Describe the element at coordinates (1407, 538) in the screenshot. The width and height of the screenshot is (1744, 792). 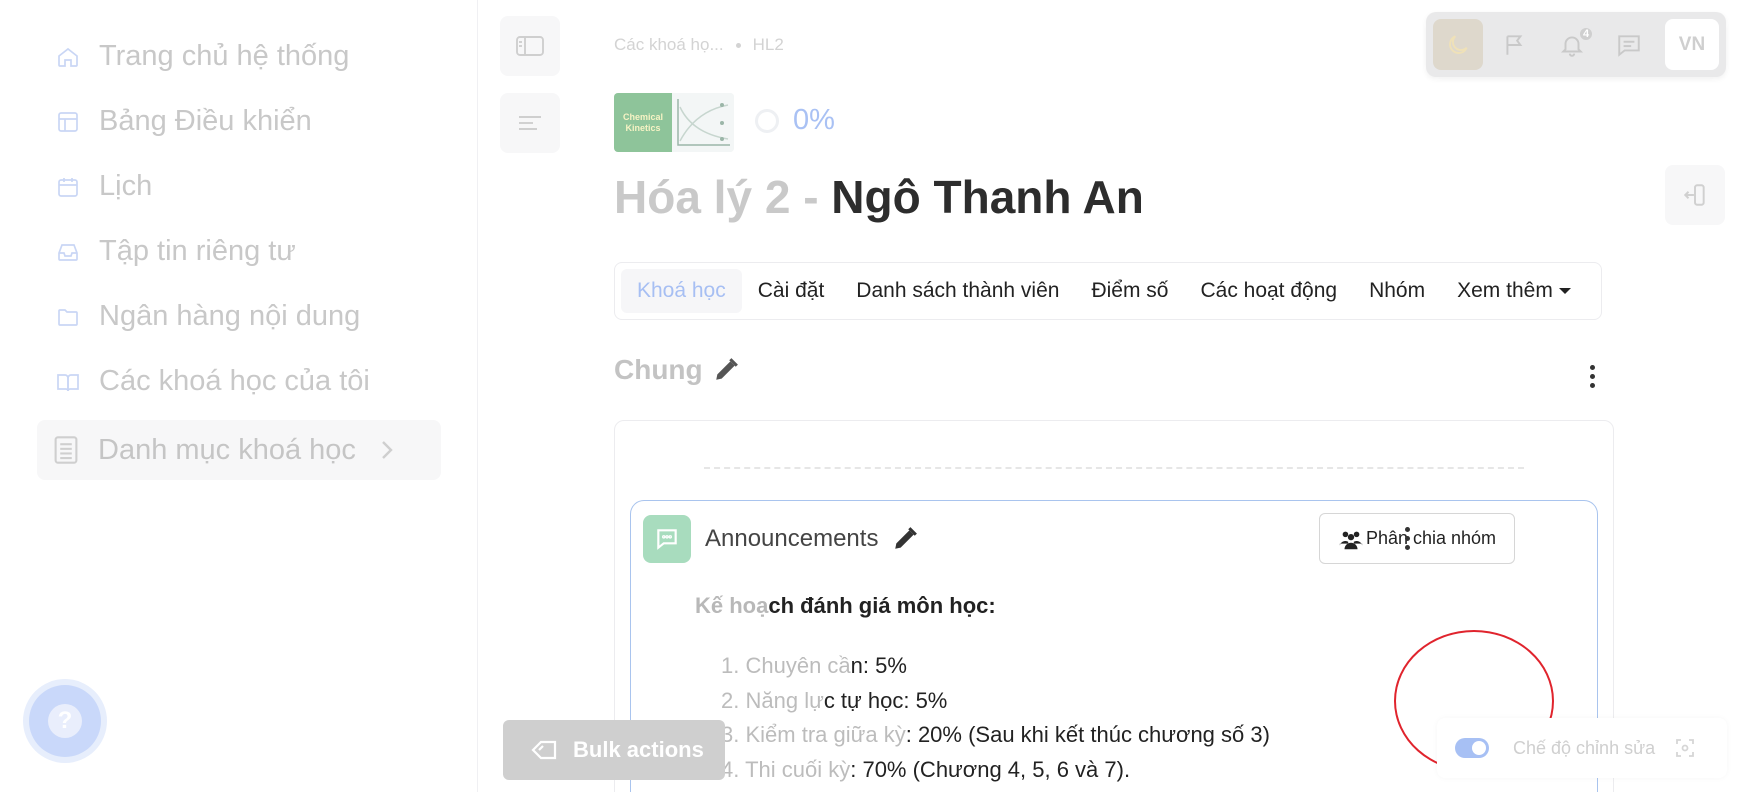
I see `announcement-menu-button` at that location.